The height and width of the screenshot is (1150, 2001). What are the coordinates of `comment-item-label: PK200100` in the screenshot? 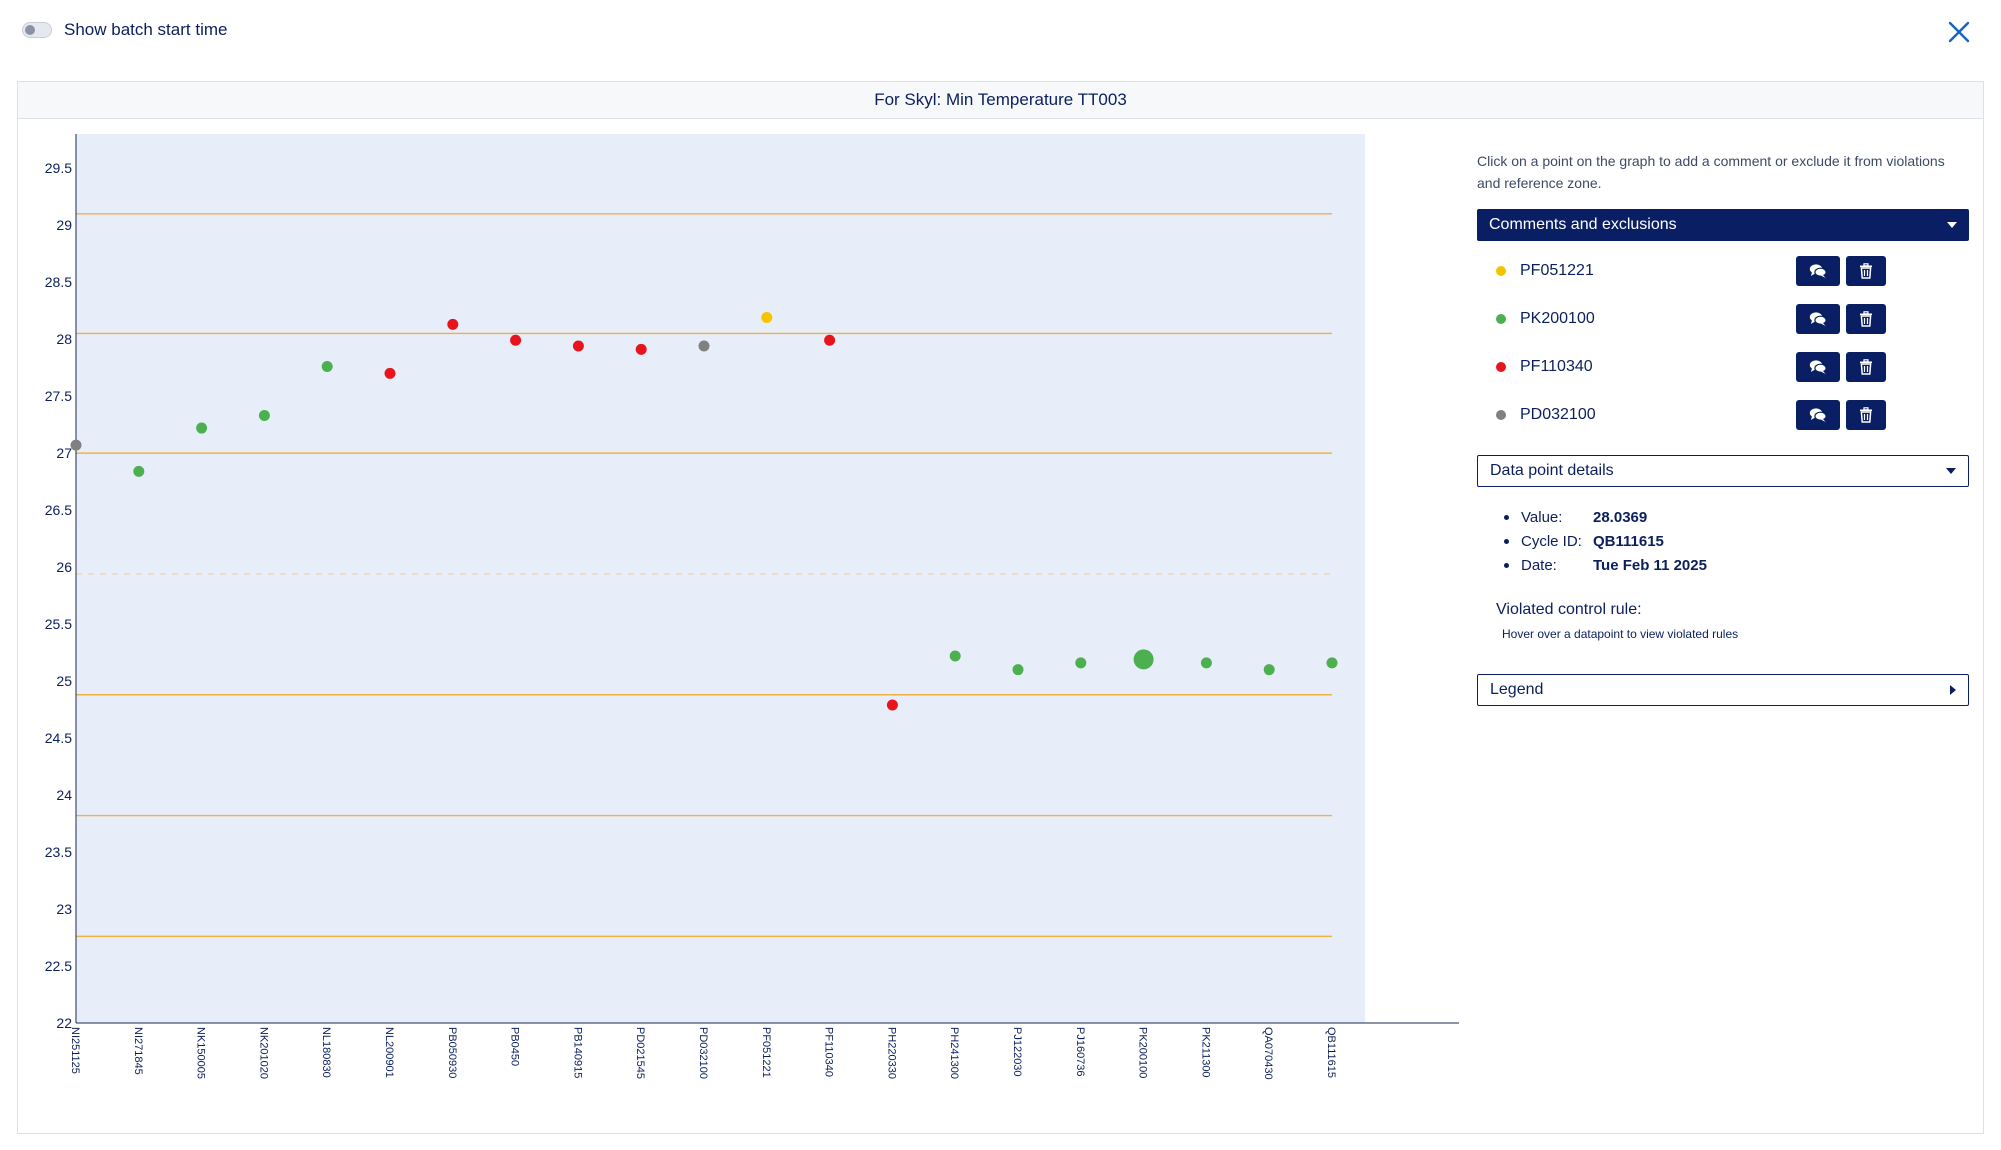 It's located at (1557, 318).